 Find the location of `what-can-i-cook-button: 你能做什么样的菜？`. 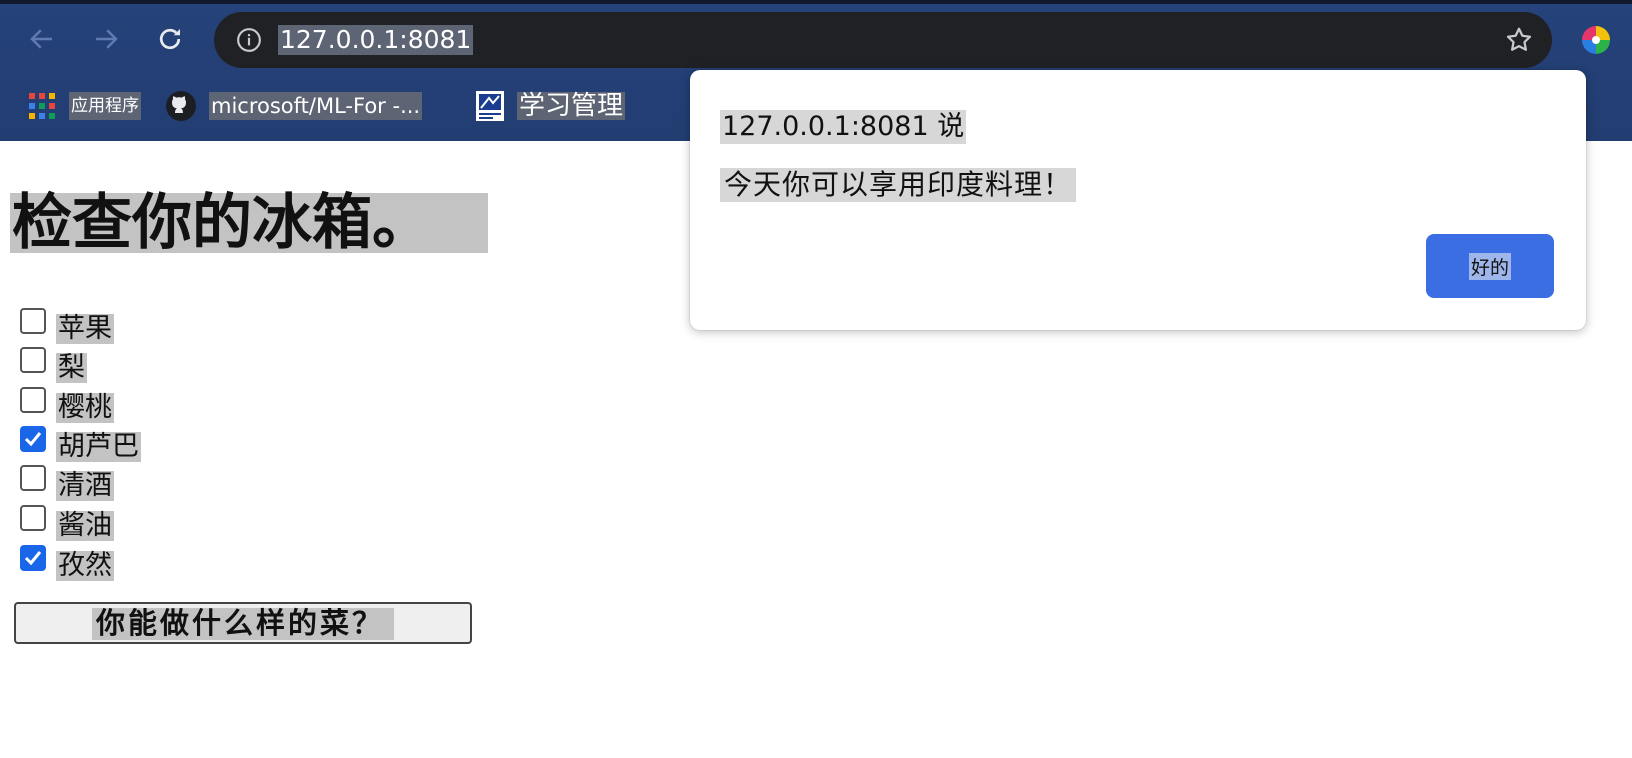

what-can-i-cook-button: 你能做什么样的菜？ is located at coordinates (243, 623).